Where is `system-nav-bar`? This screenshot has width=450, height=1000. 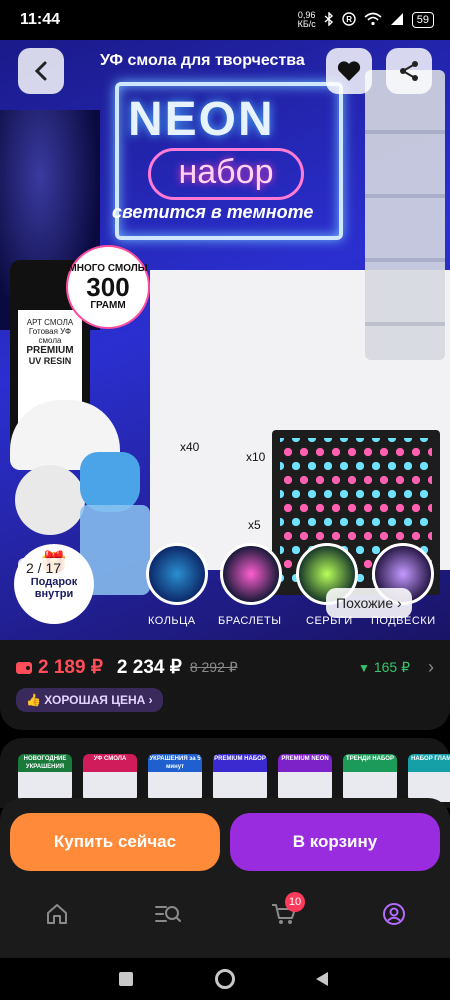 system-nav-bar is located at coordinates (225, 979).